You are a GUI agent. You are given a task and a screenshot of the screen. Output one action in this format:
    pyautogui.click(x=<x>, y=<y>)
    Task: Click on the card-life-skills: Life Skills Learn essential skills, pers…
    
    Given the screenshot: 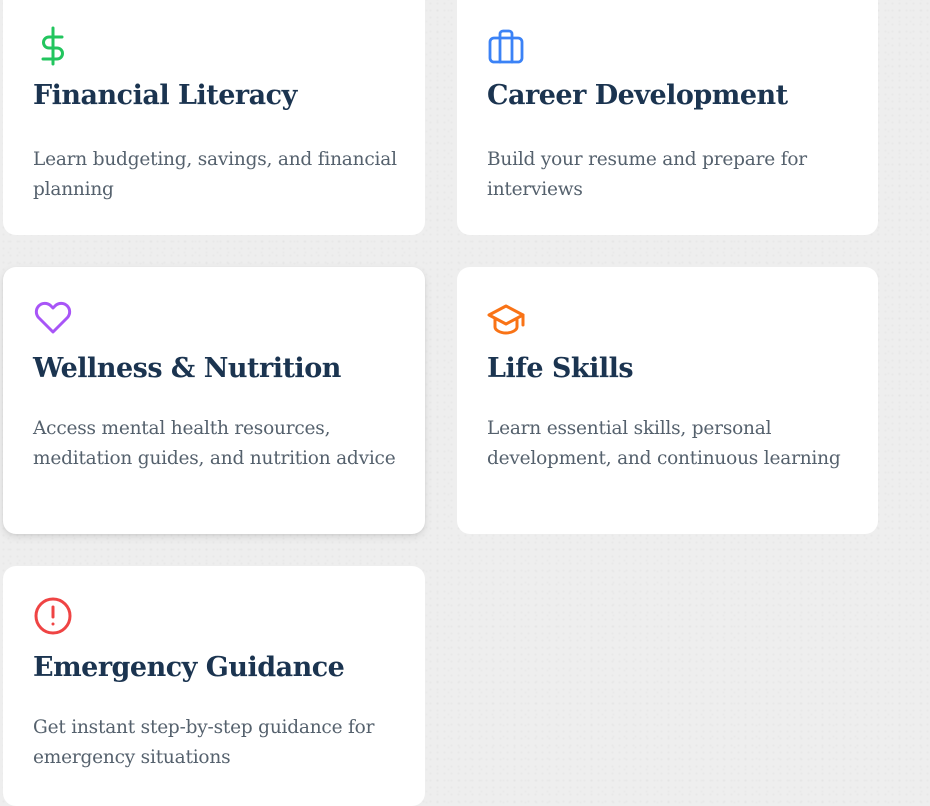 What is the action you would take?
    pyautogui.click(x=667, y=400)
    